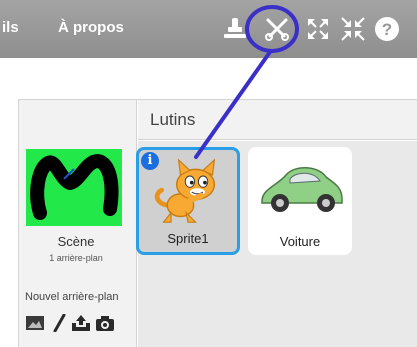  Describe the element at coordinates (91, 27) in the screenshot. I see `menu-item-about: À propos` at that location.